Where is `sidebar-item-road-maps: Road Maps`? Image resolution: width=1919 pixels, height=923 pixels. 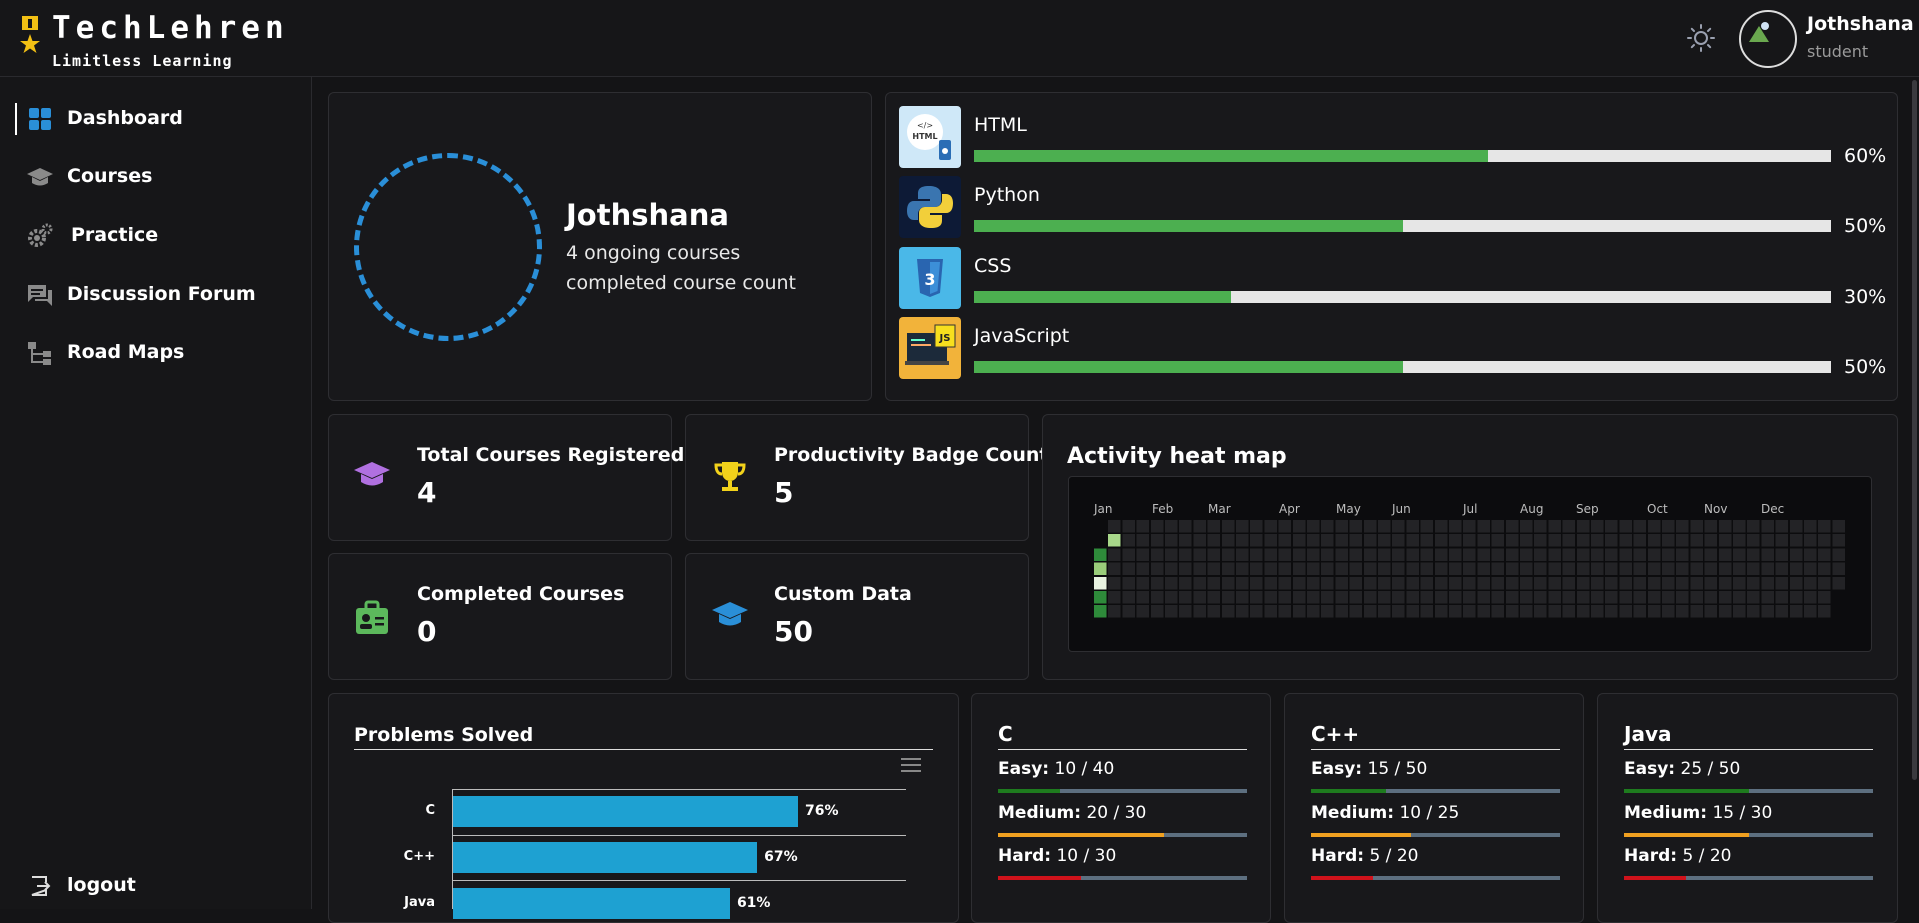
sidebar-item-road-maps: Road Maps is located at coordinates (156, 352).